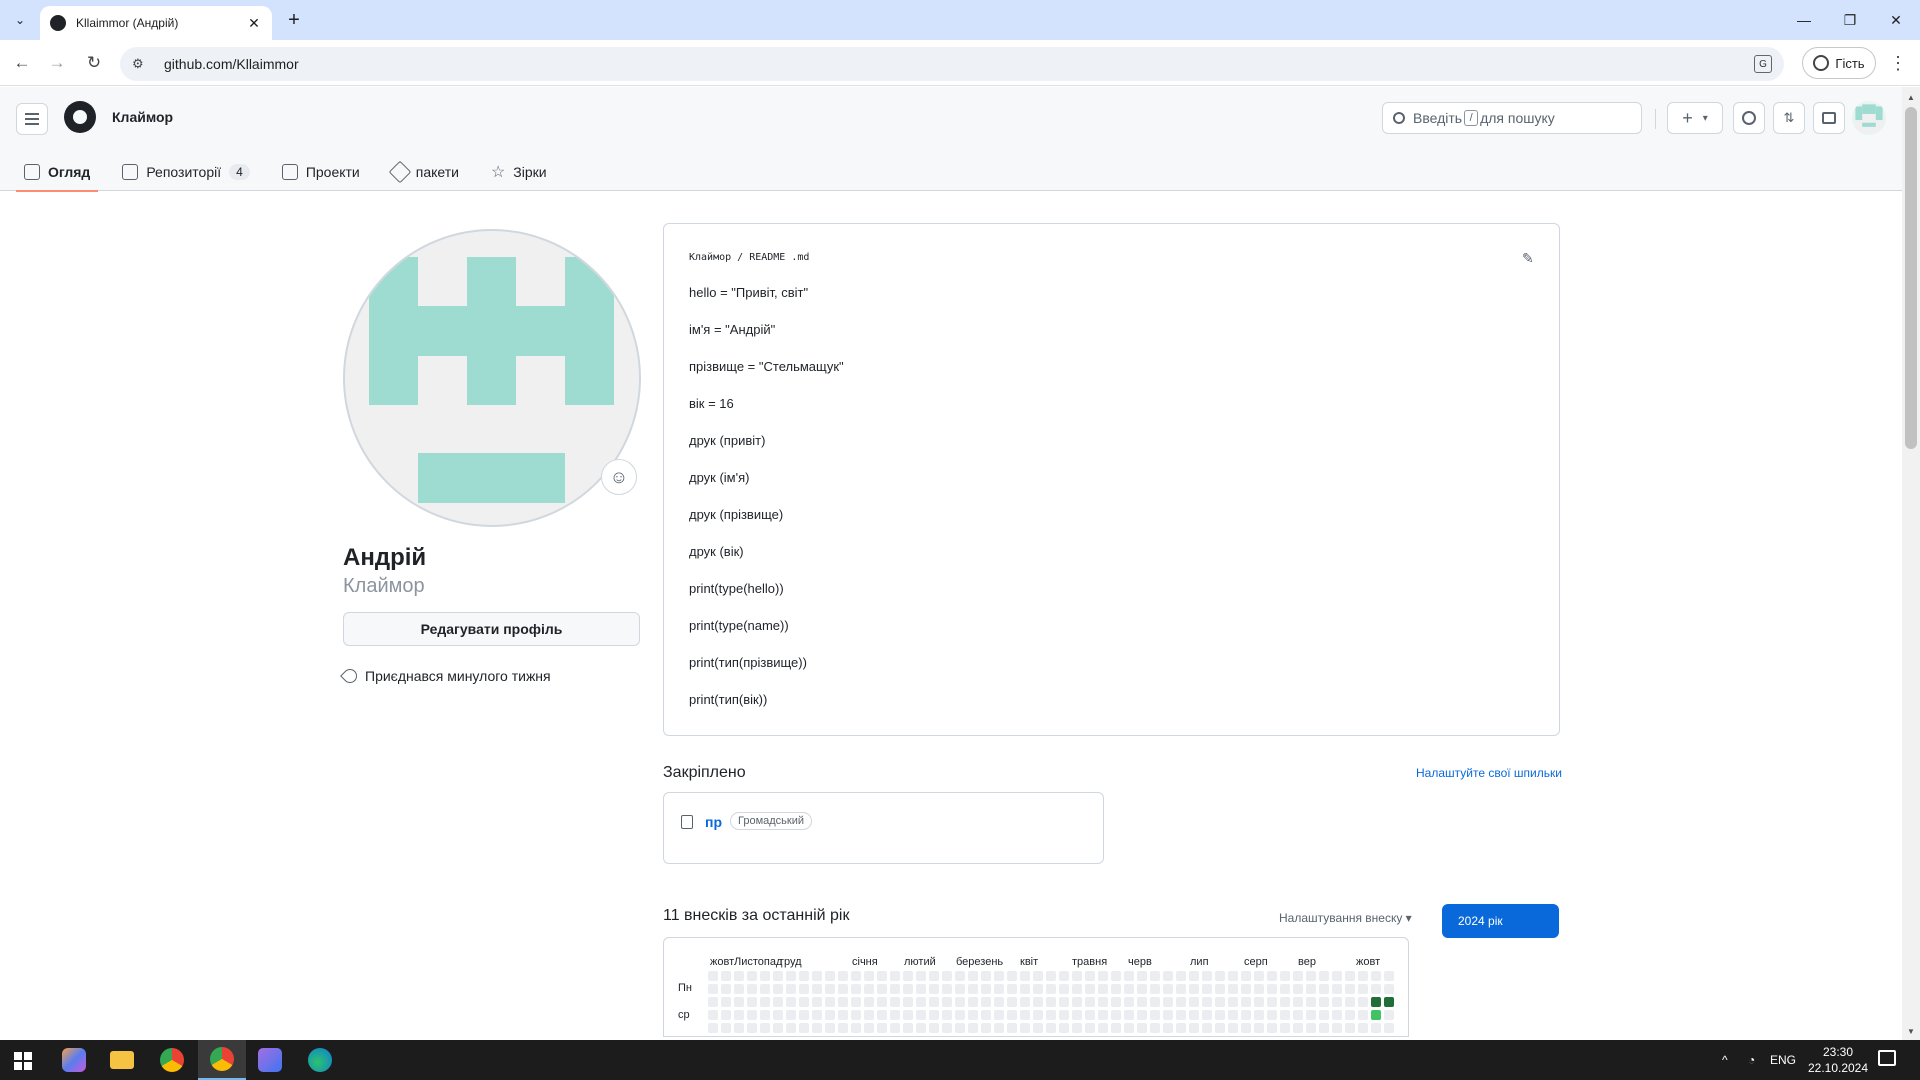 This screenshot has height=1080, width=1920. I want to click on chrome-app-active, so click(222, 1060).